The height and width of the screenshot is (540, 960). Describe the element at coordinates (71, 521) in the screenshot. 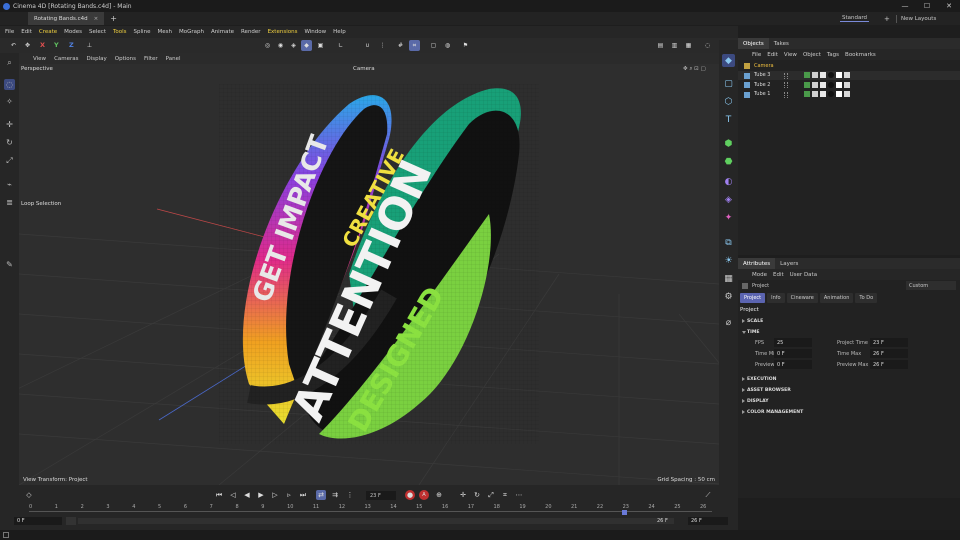

I see `preview-start-handle` at that location.